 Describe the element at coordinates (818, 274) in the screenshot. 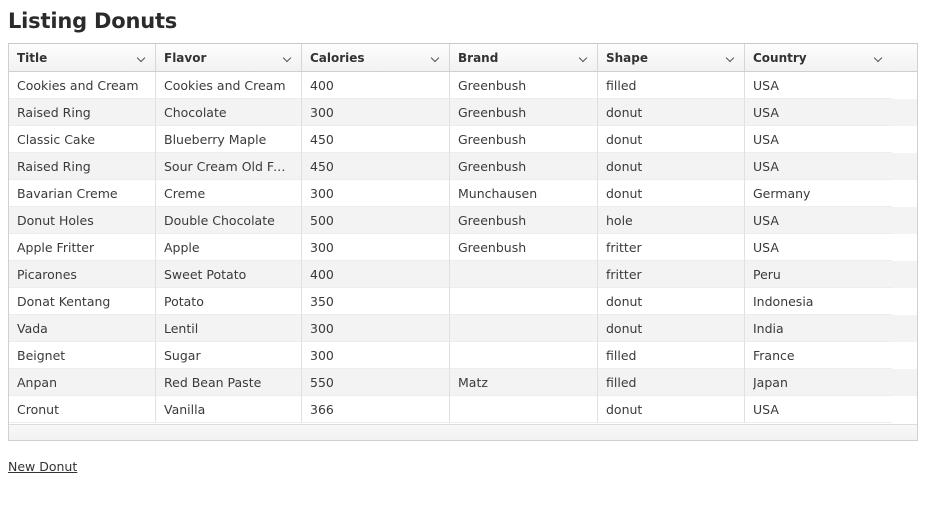

I see `cell-country: Peru` at that location.